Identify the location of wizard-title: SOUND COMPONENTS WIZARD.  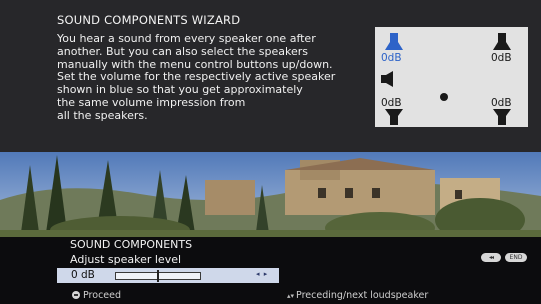
(149, 20).